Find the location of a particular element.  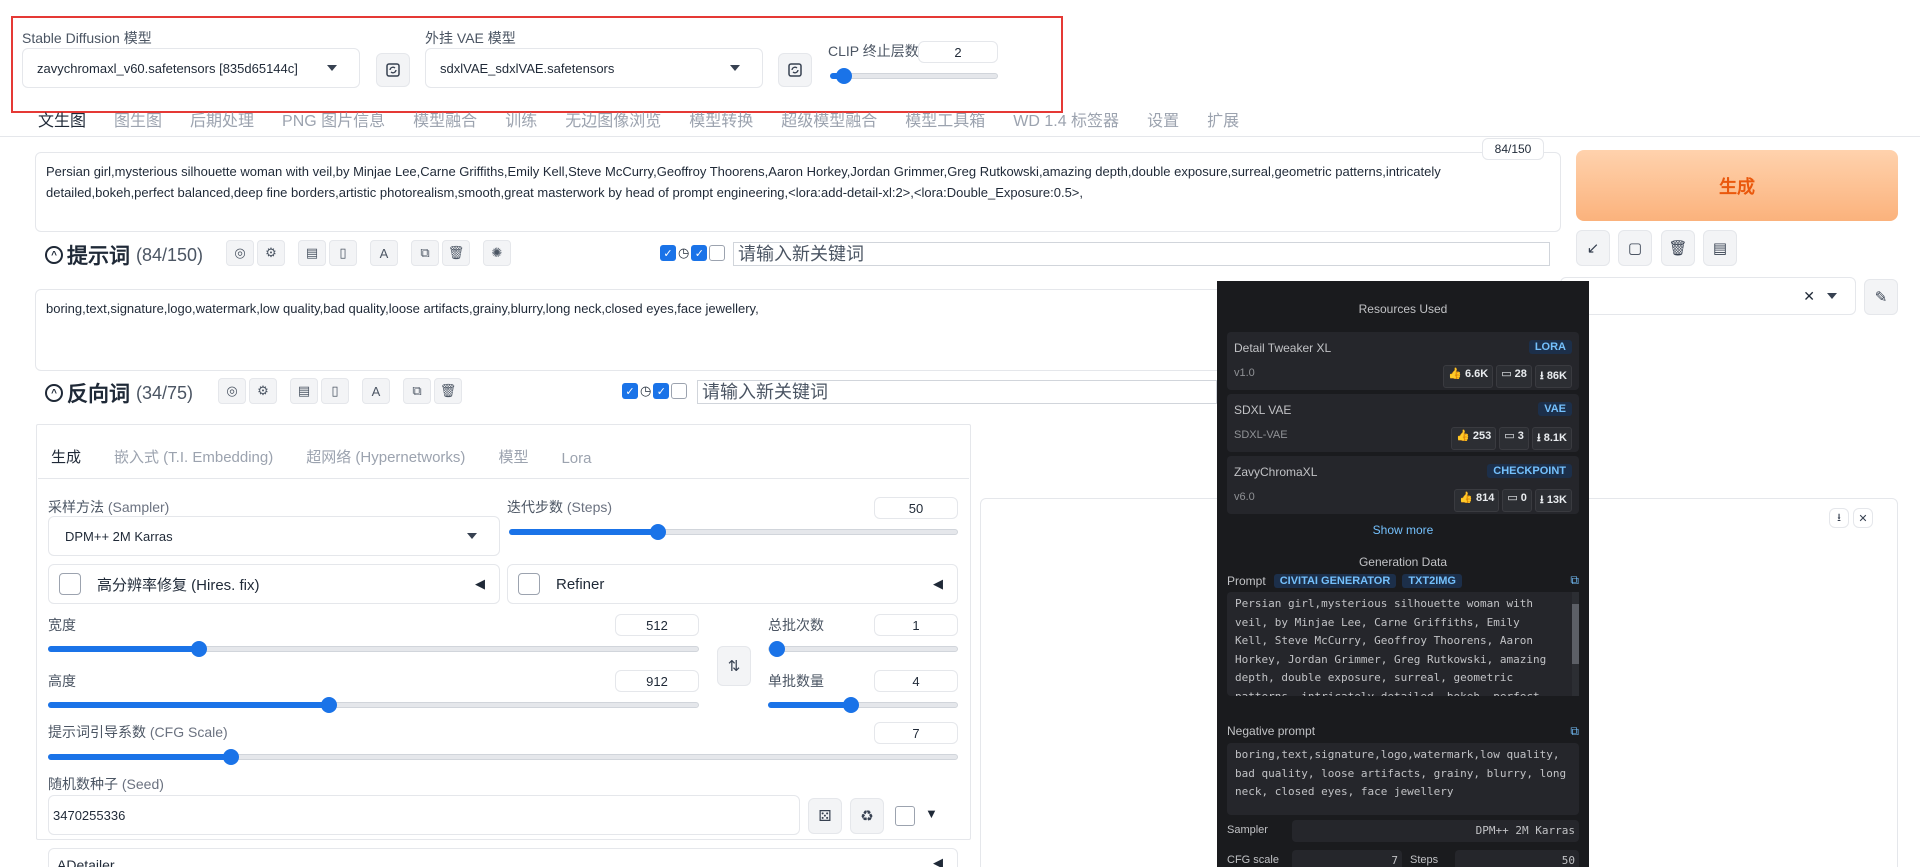

overlay-scrollbar is located at coordinates (1575, 644).